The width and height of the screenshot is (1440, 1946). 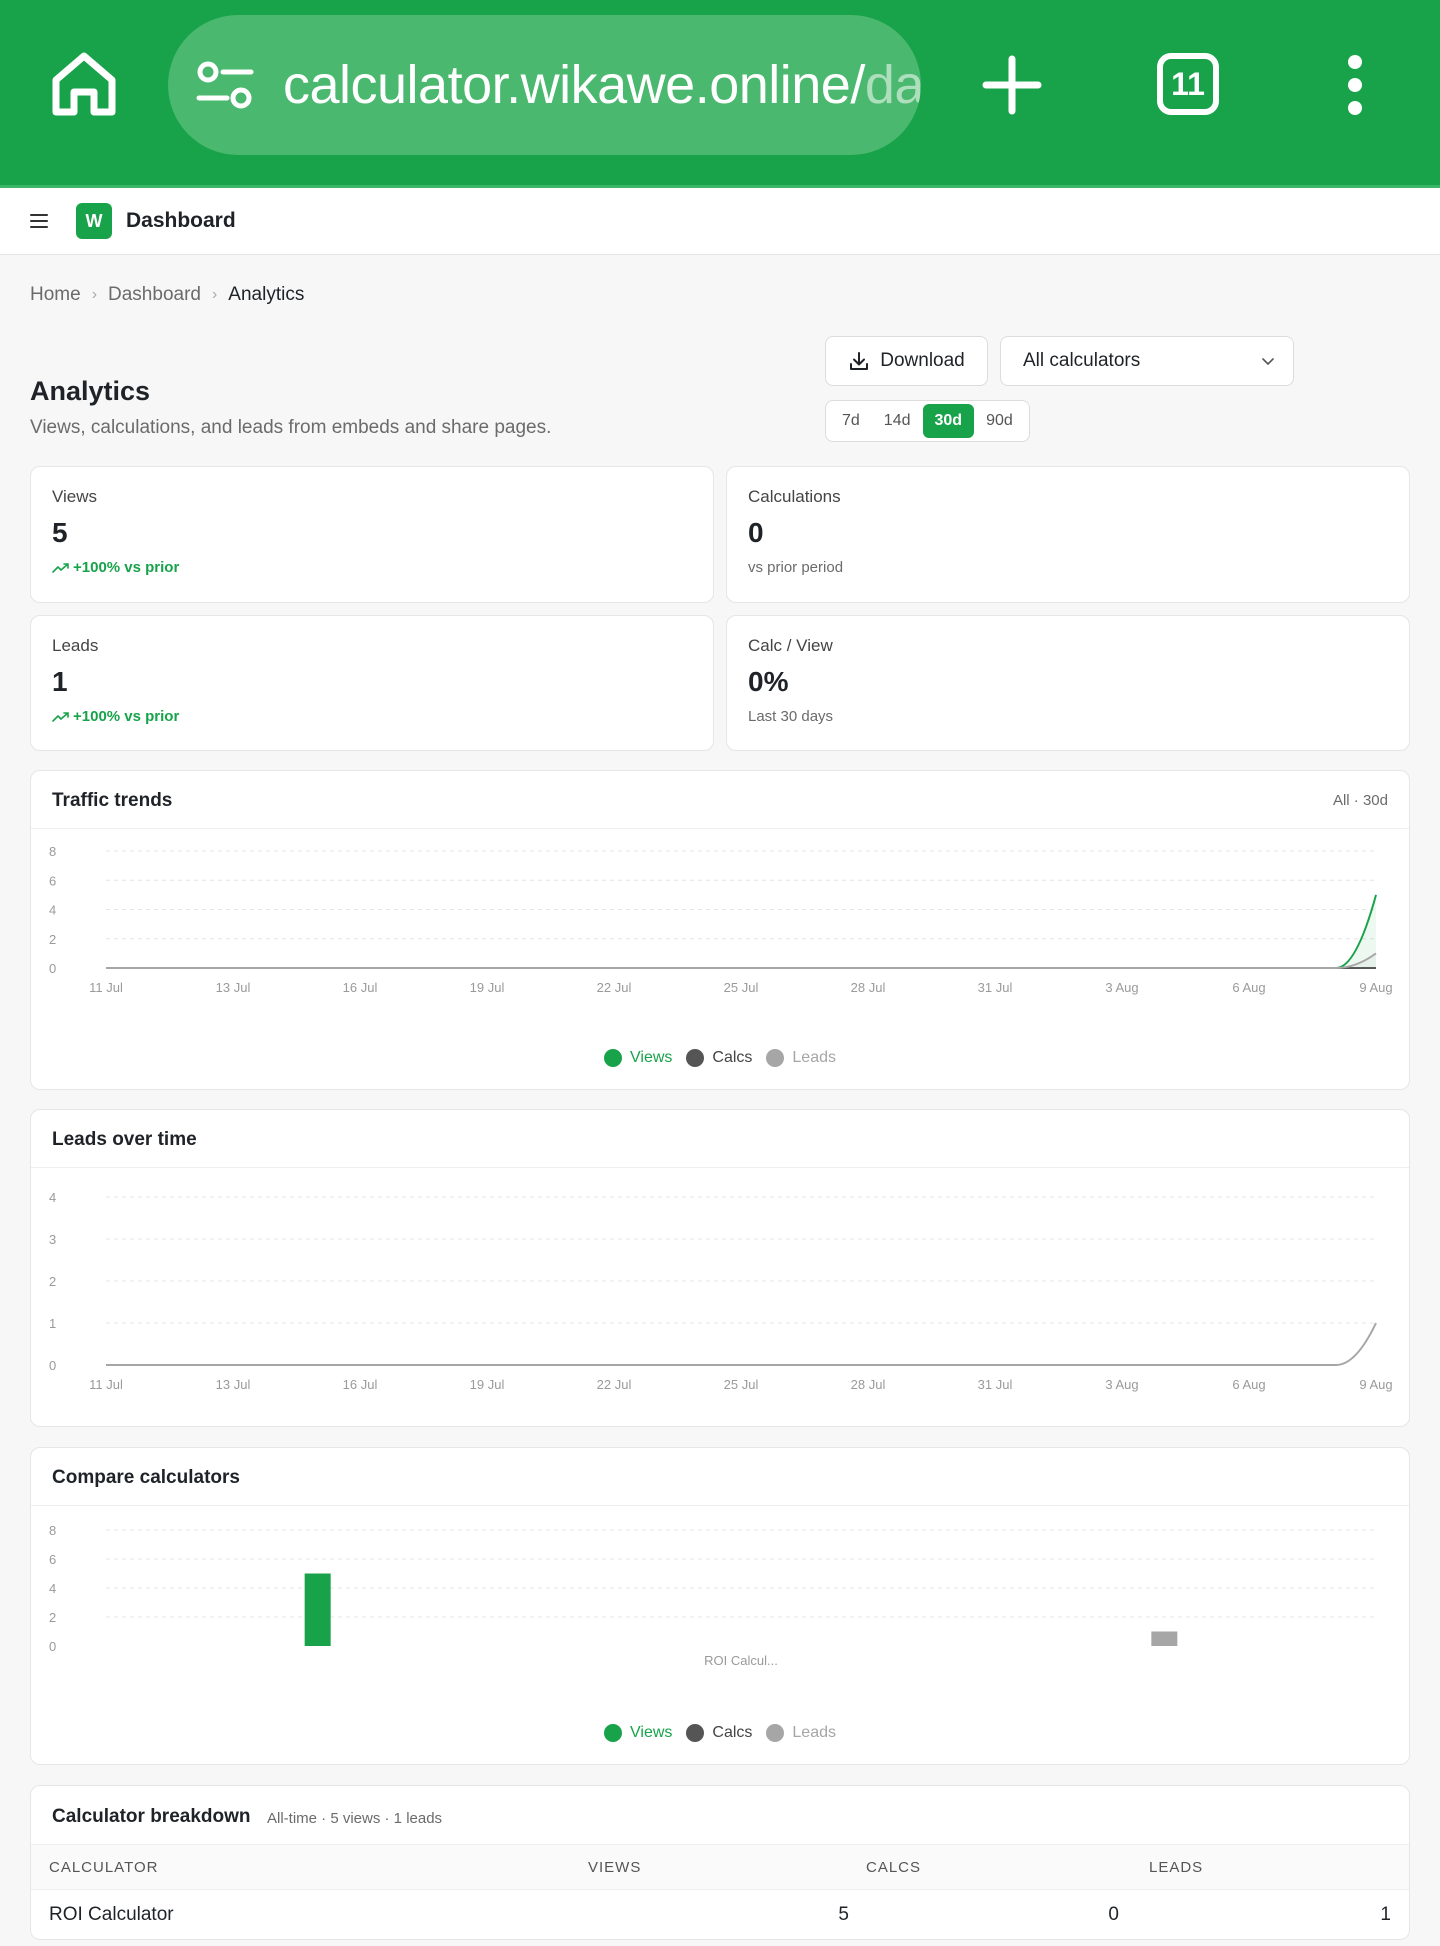 I want to click on range-7d: 7d, so click(x=851, y=421).